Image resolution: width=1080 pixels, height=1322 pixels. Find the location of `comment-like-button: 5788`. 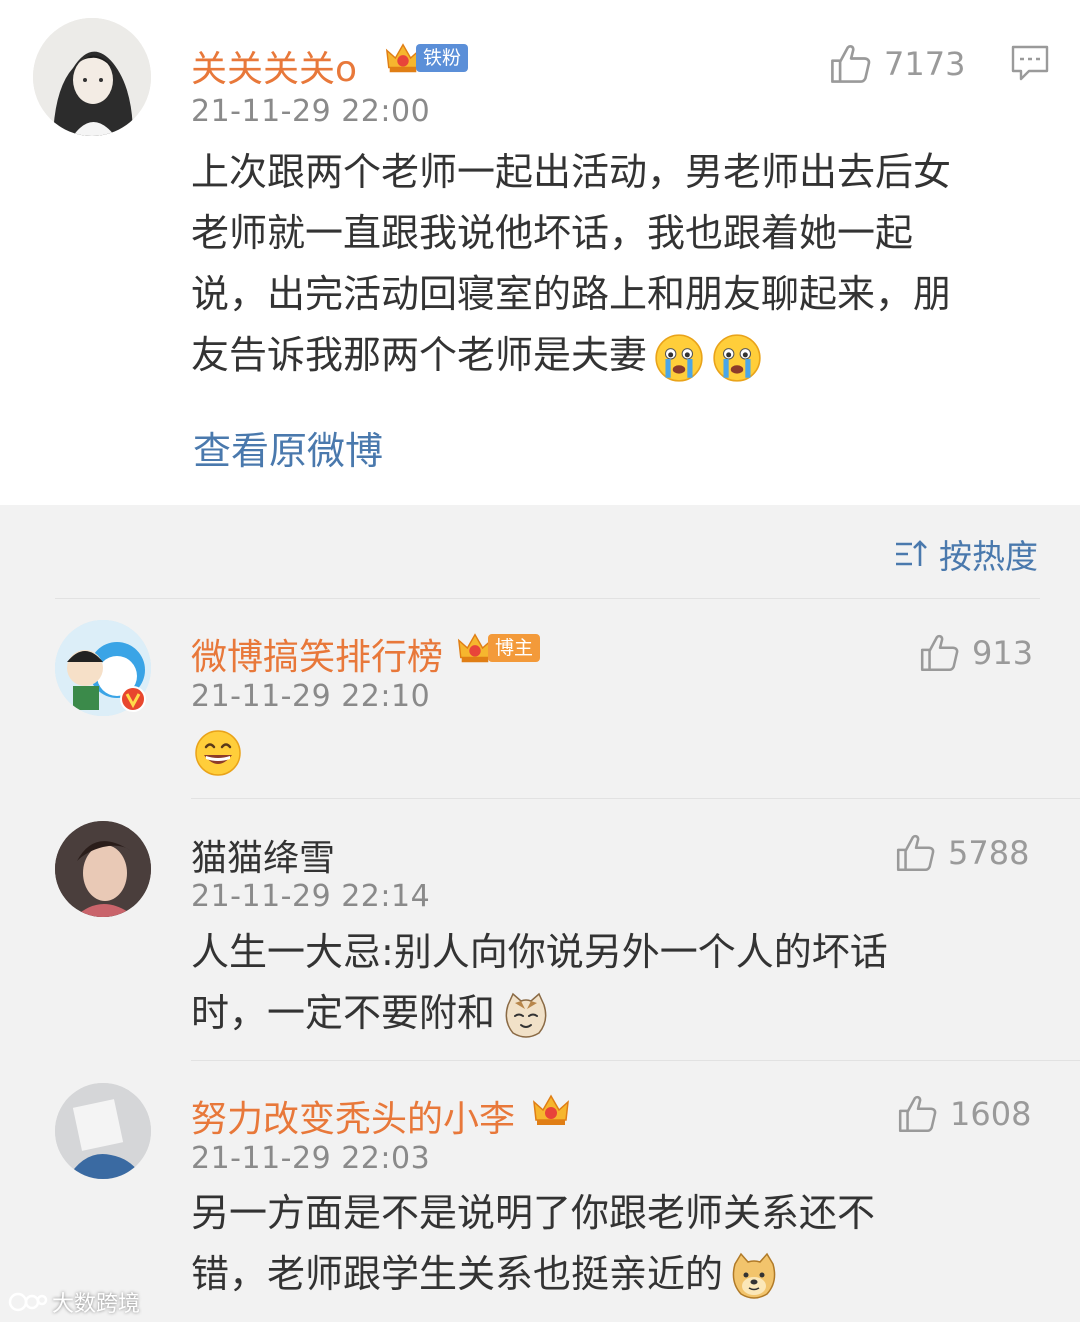

comment-like-button: 5788 is located at coordinates (961, 853).